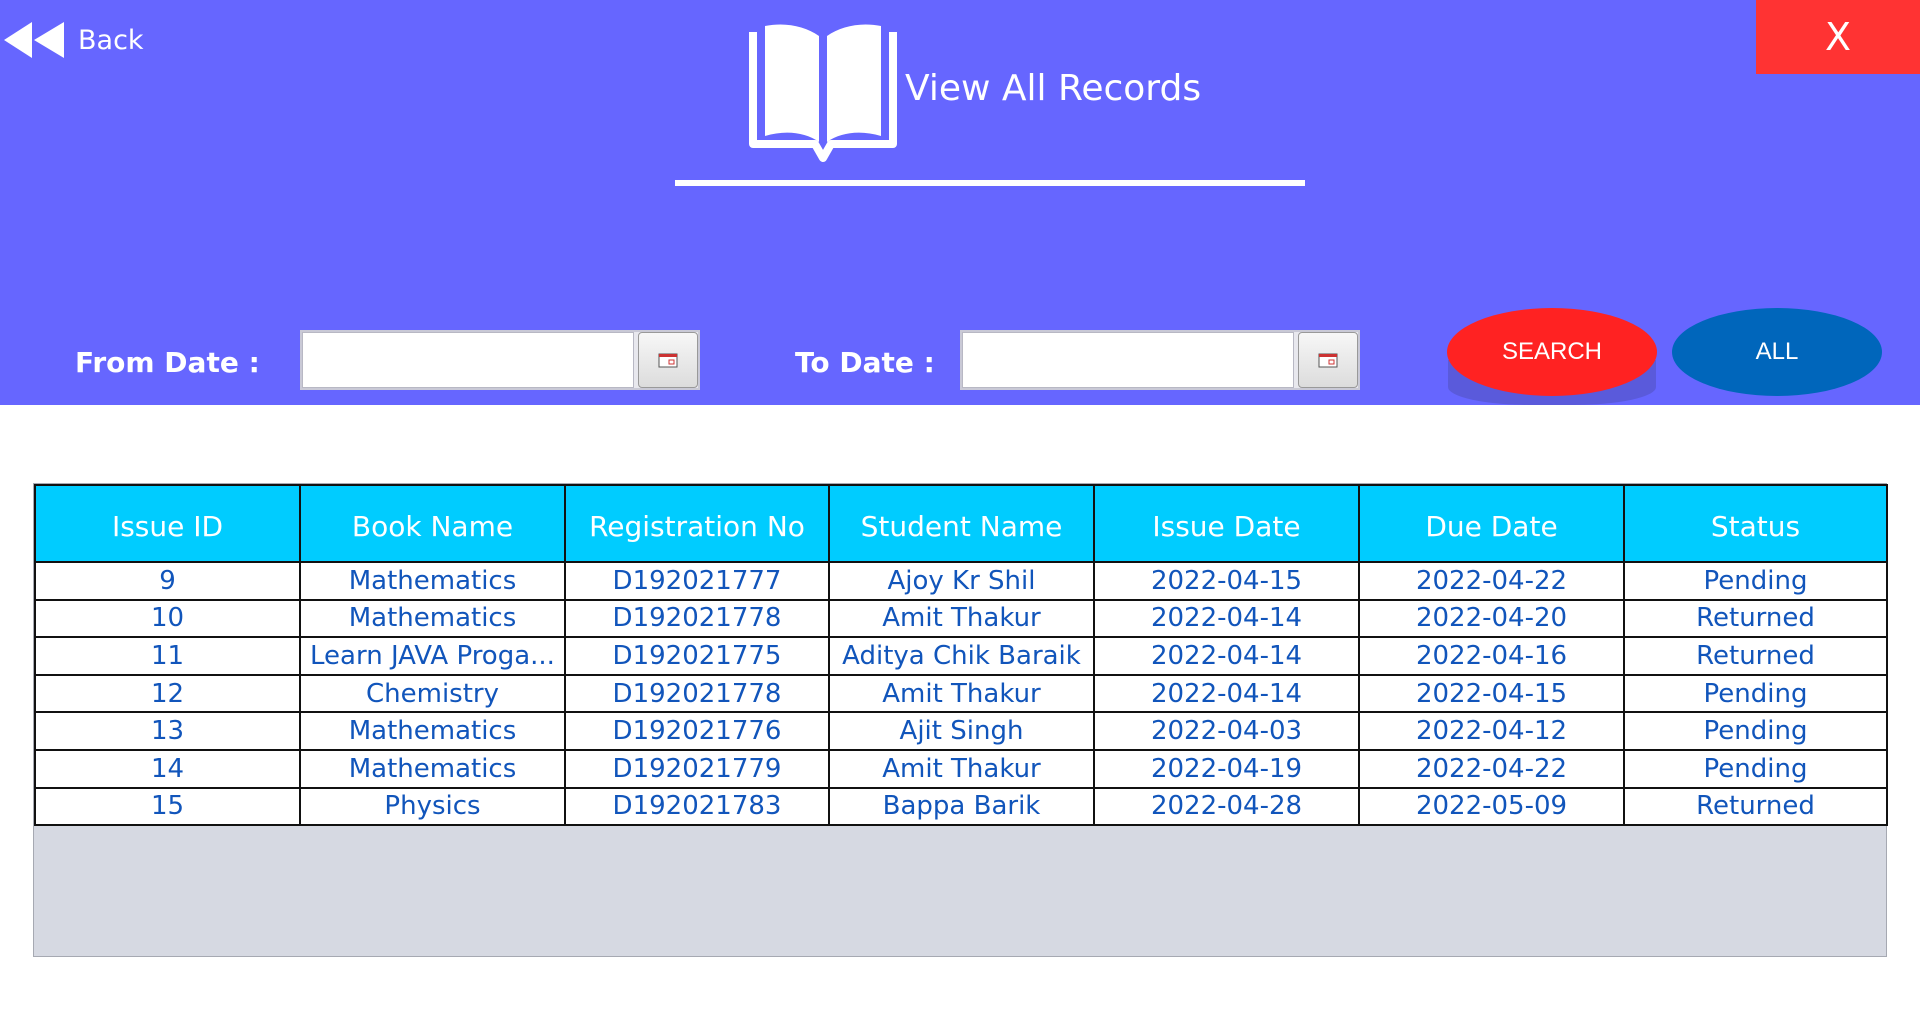  Describe the element at coordinates (823, 93) in the screenshot. I see `open-book-icon` at that location.